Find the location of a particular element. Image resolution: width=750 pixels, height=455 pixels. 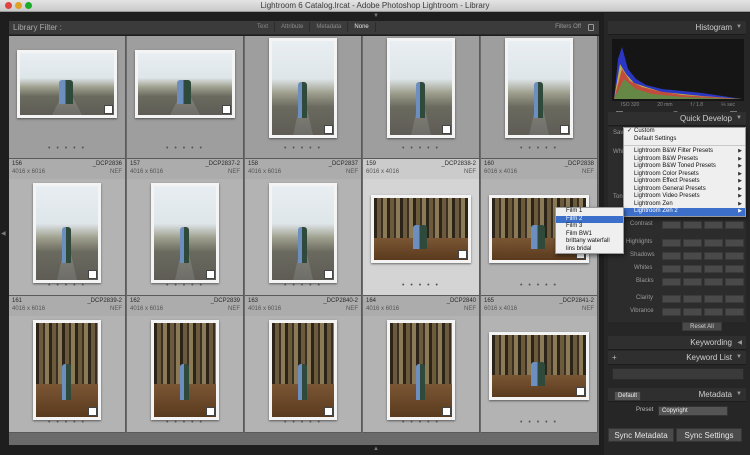

grid-cell: 157 _DCP2837-2 4016 x 6016 NEF • • • • • is located at coordinates (185, 227).